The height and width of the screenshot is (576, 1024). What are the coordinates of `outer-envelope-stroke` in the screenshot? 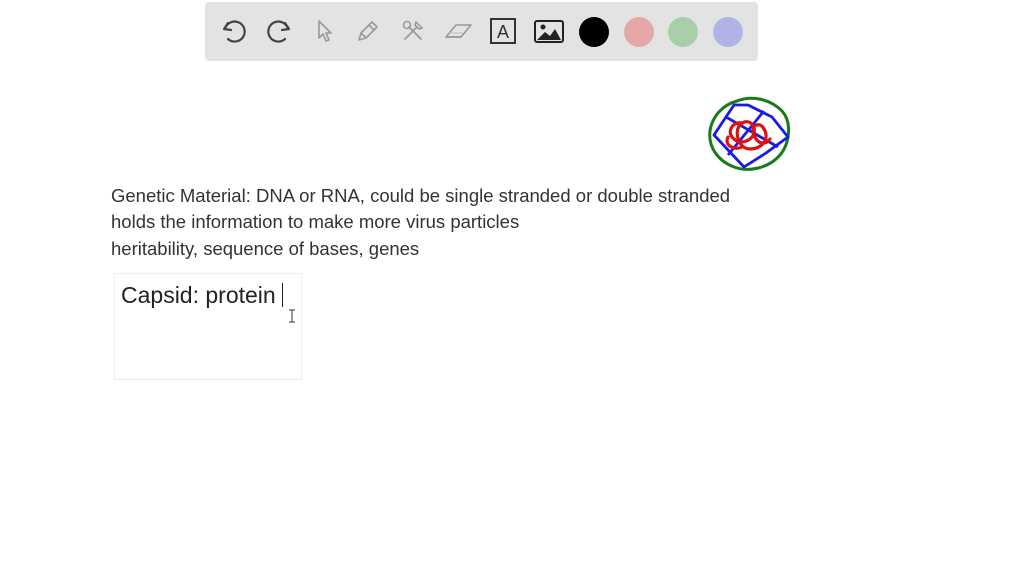 It's located at (749, 133).